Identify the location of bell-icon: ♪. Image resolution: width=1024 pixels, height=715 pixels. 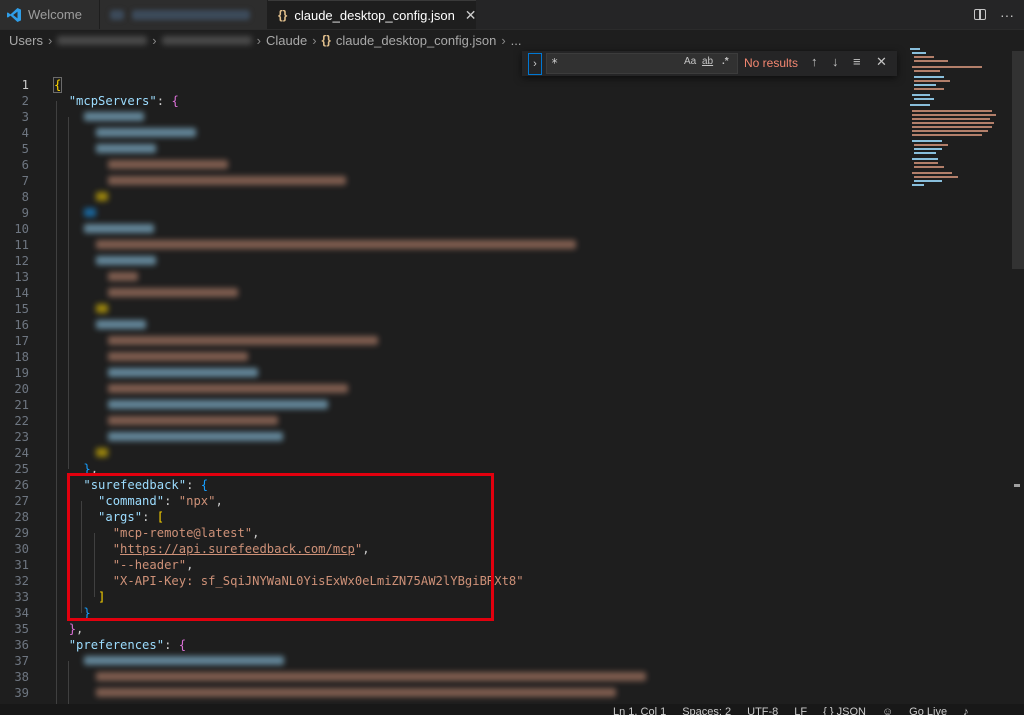
(966, 710).